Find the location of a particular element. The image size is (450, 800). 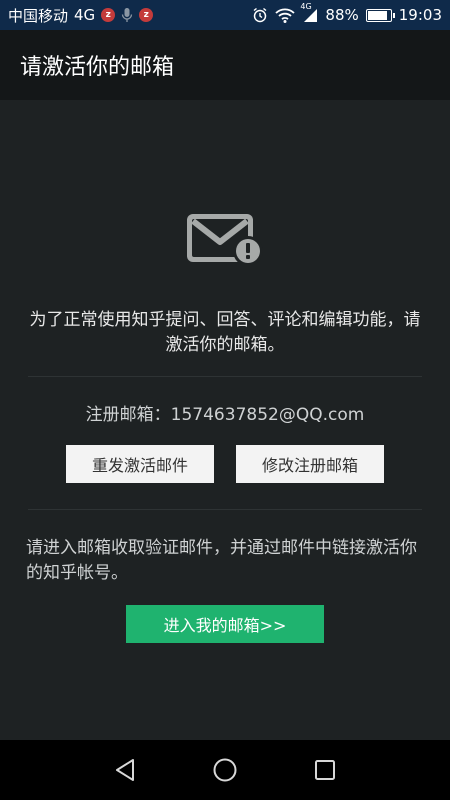

guide-text: 请进入邮箱收取验证邮件，并通过邮件中链接激活你的知乎帐号。 is located at coordinates (221, 560).